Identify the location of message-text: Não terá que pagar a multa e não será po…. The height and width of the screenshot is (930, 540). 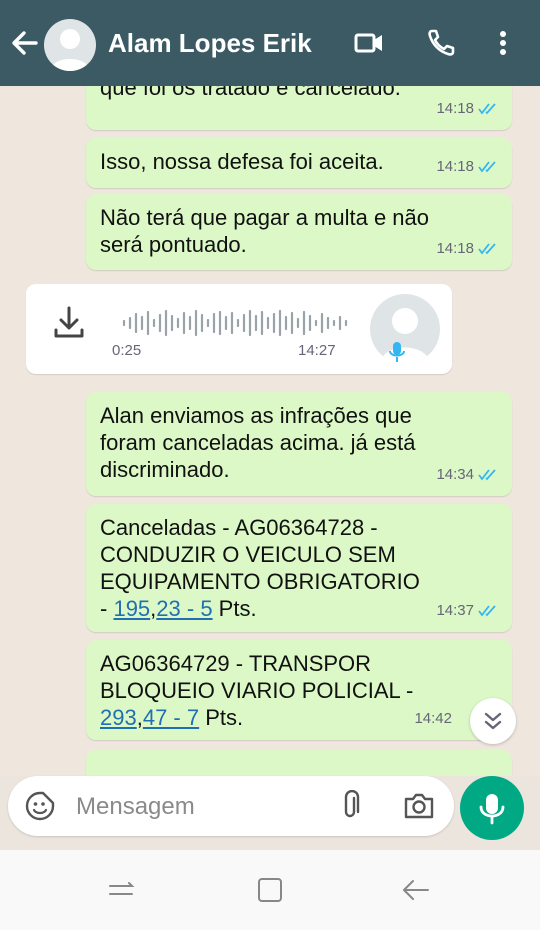
(265, 231).